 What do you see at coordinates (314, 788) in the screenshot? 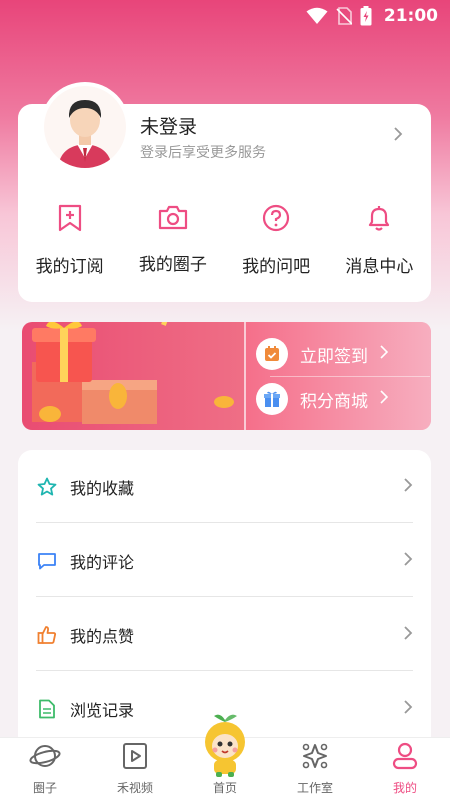
I see `tab-label: 工作室` at bounding box center [314, 788].